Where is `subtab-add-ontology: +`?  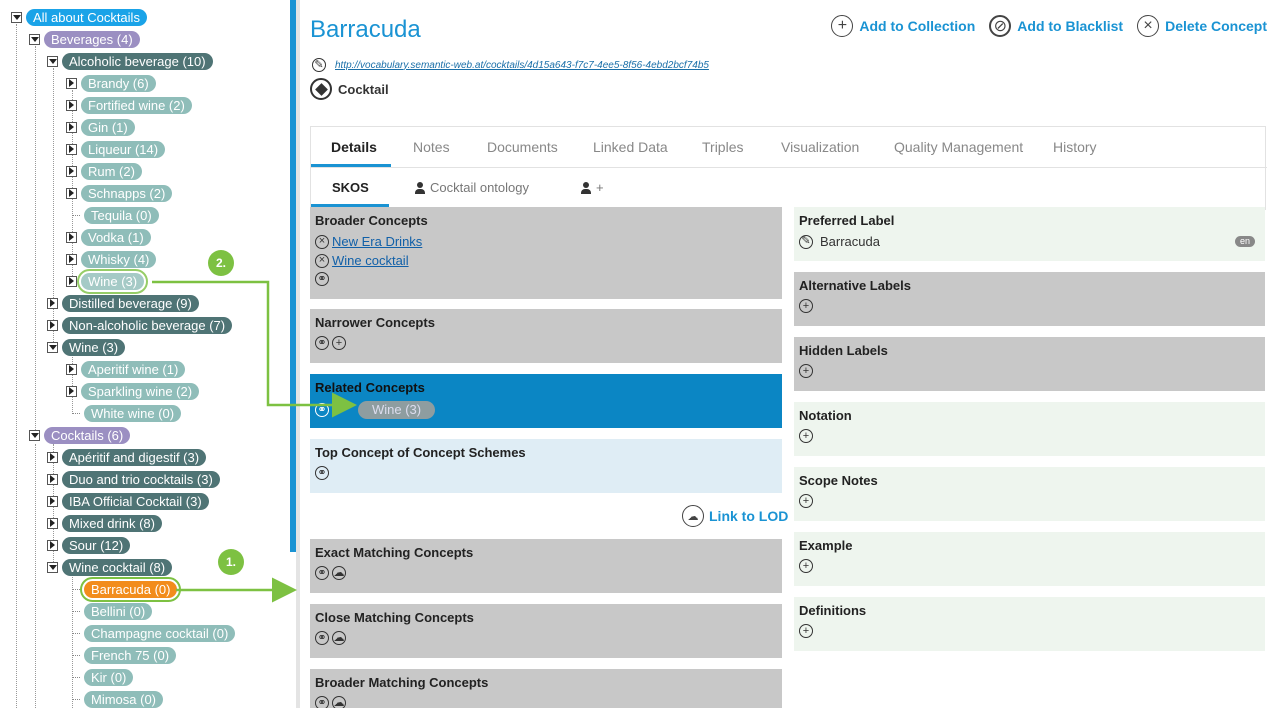
subtab-add-ontology: + is located at coordinates (592, 187).